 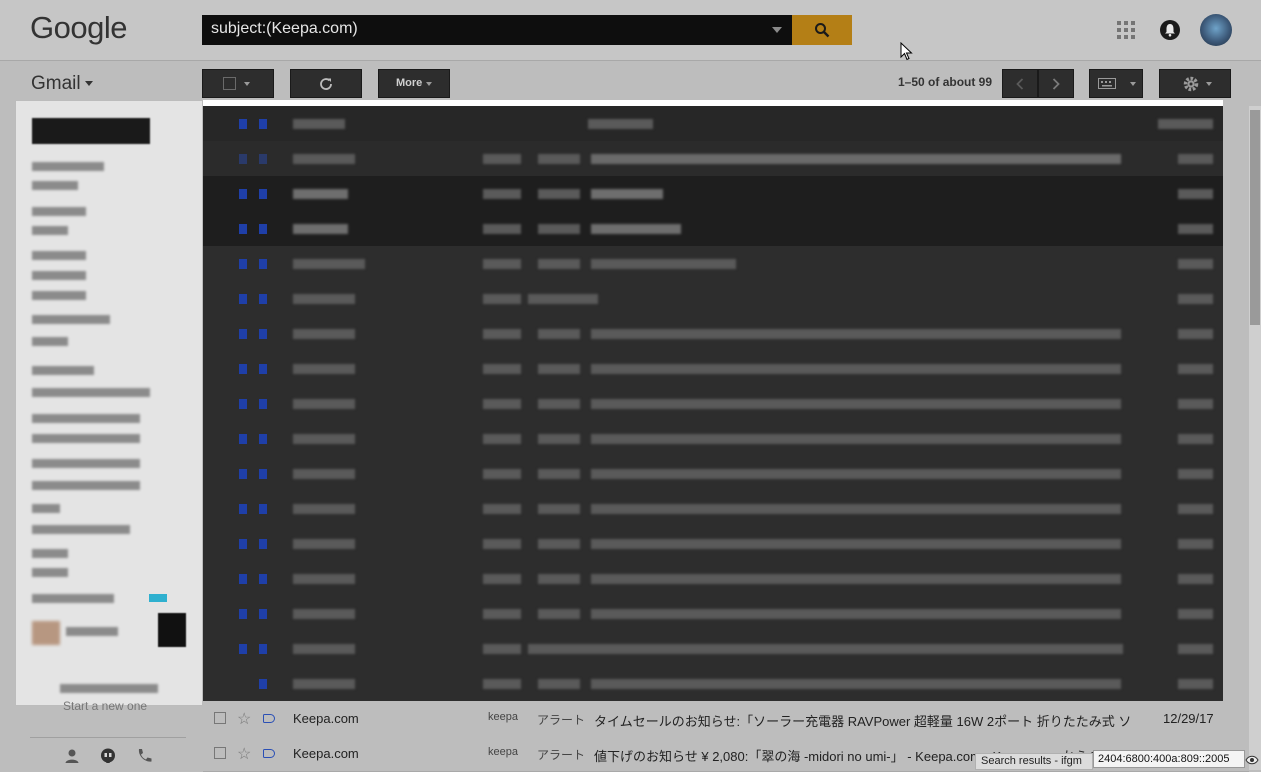 I want to click on person-icon, so click(x=72, y=756).